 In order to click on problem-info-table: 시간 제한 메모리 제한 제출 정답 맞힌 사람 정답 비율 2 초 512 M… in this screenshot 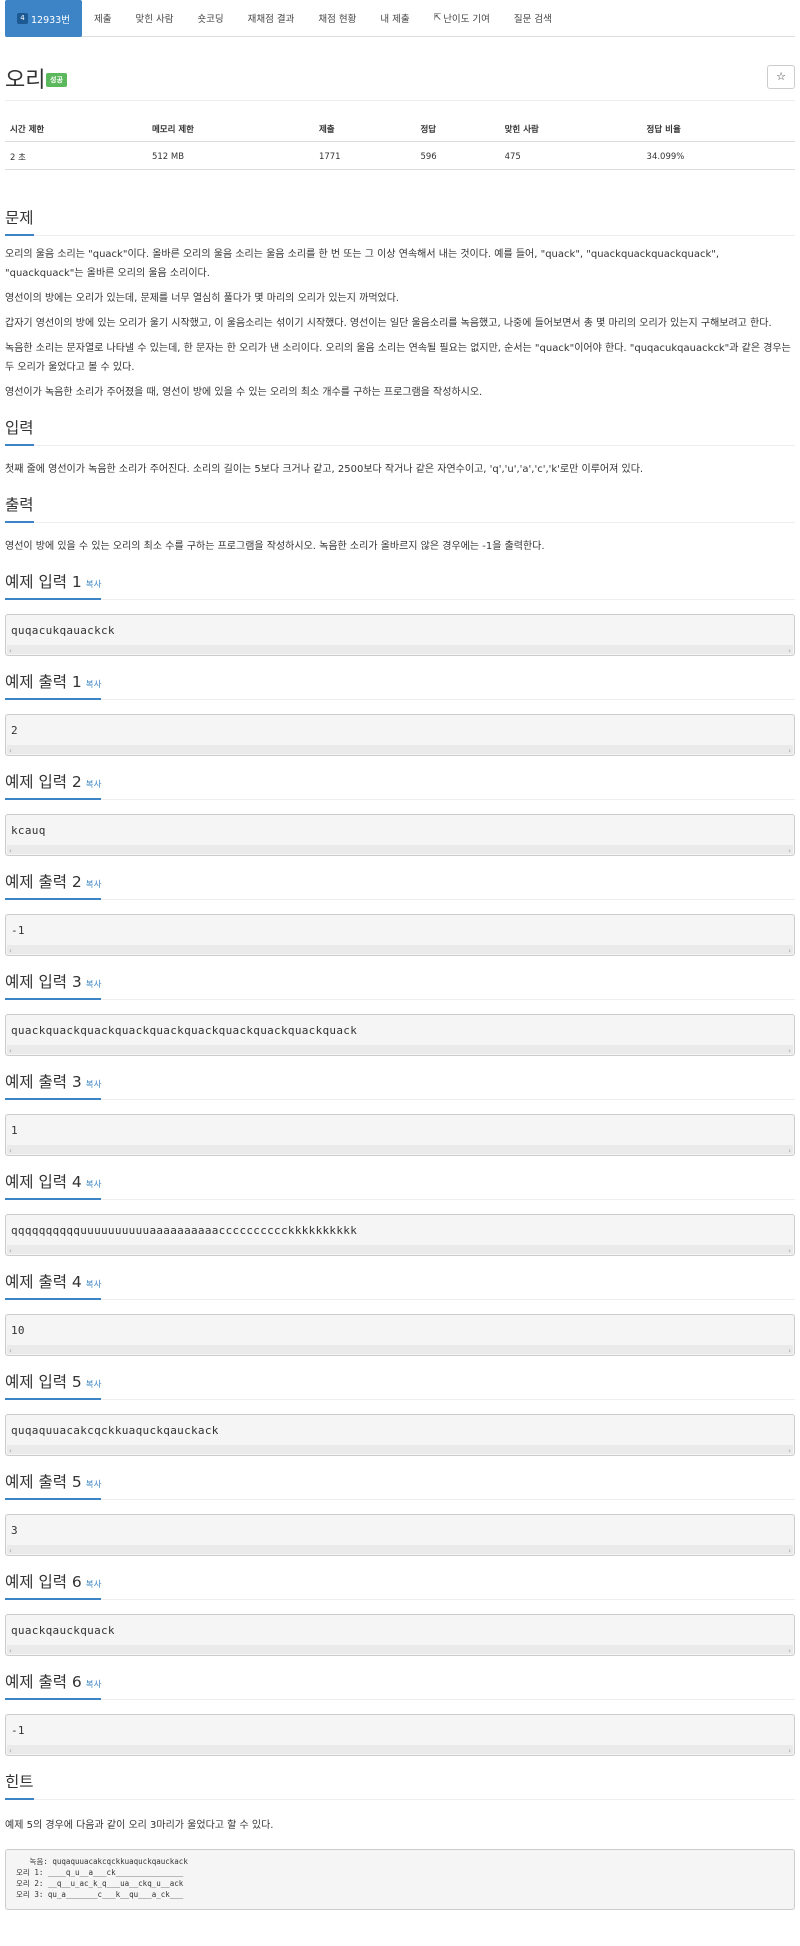, I will do `click(400, 142)`.